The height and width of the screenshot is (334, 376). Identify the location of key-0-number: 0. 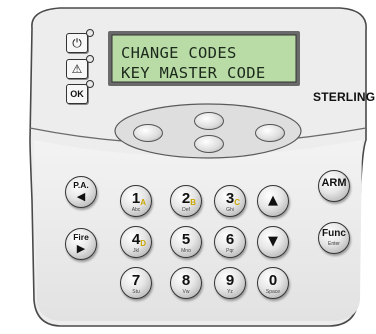
(273, 280).